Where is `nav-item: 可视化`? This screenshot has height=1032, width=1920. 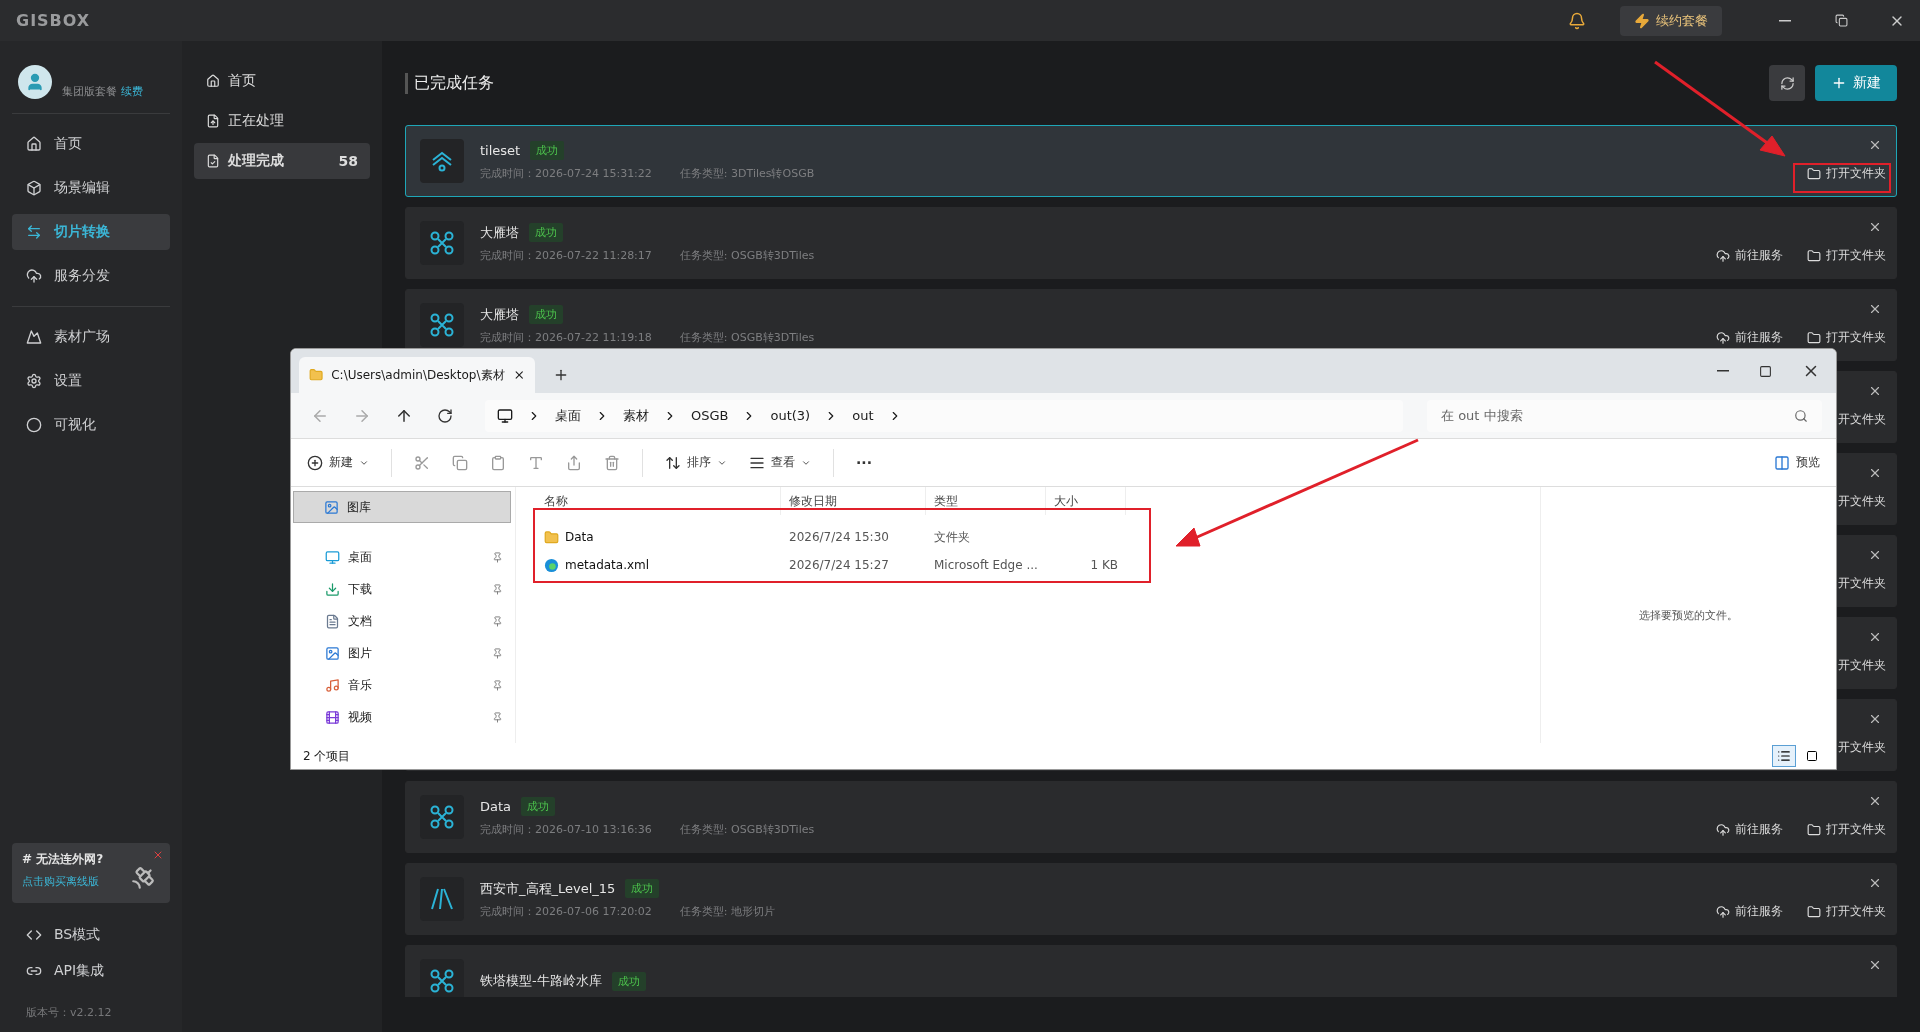 nav-item: 可视化 is located at coordinates (91, 425).